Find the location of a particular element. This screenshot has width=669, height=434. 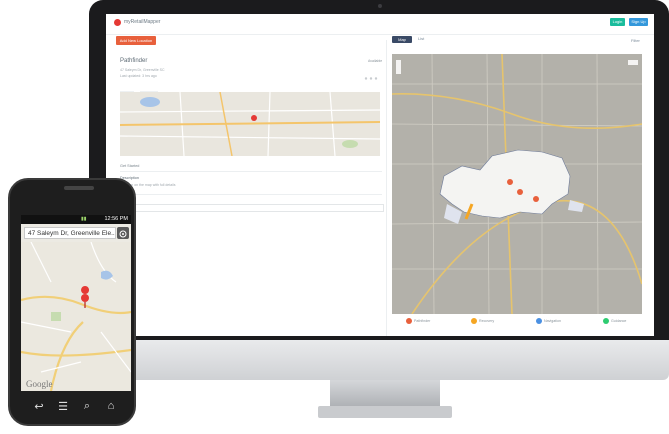

card-updated: Last updated: 3 hrs ago is located at coordinates (138, 76).